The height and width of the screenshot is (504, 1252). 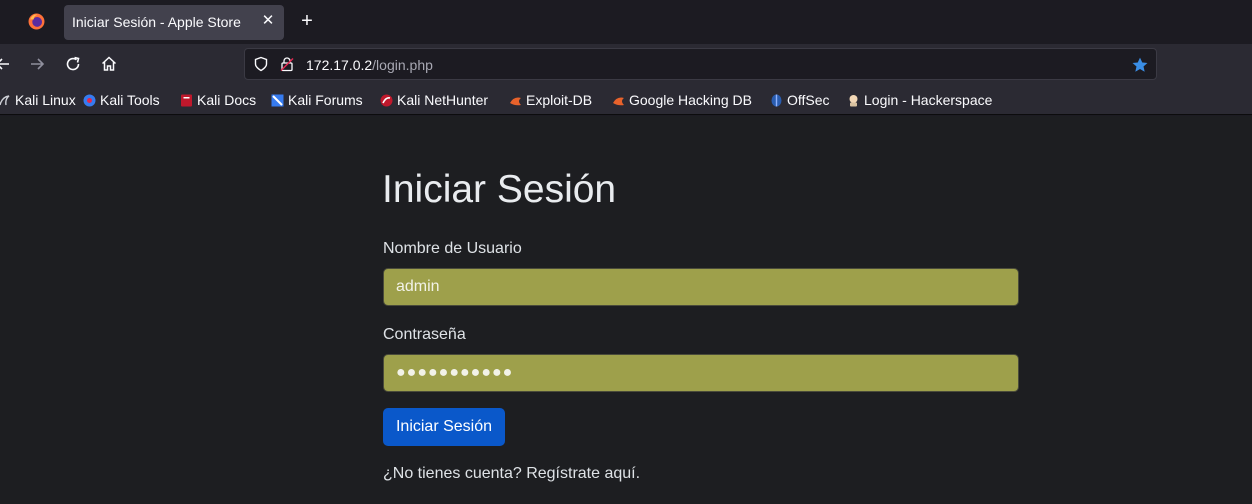 I want to click on kali-nethunter-icon, so click(x=386, y=100).